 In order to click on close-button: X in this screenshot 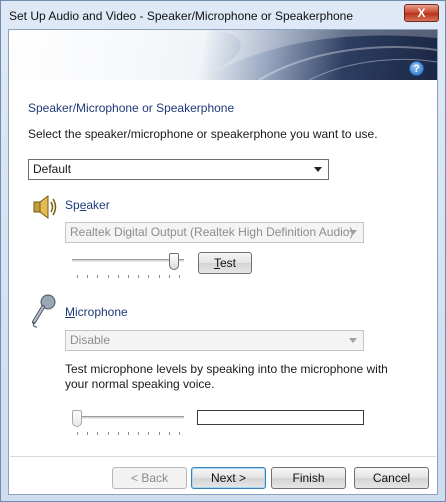, I will do `click(421, 13)`.